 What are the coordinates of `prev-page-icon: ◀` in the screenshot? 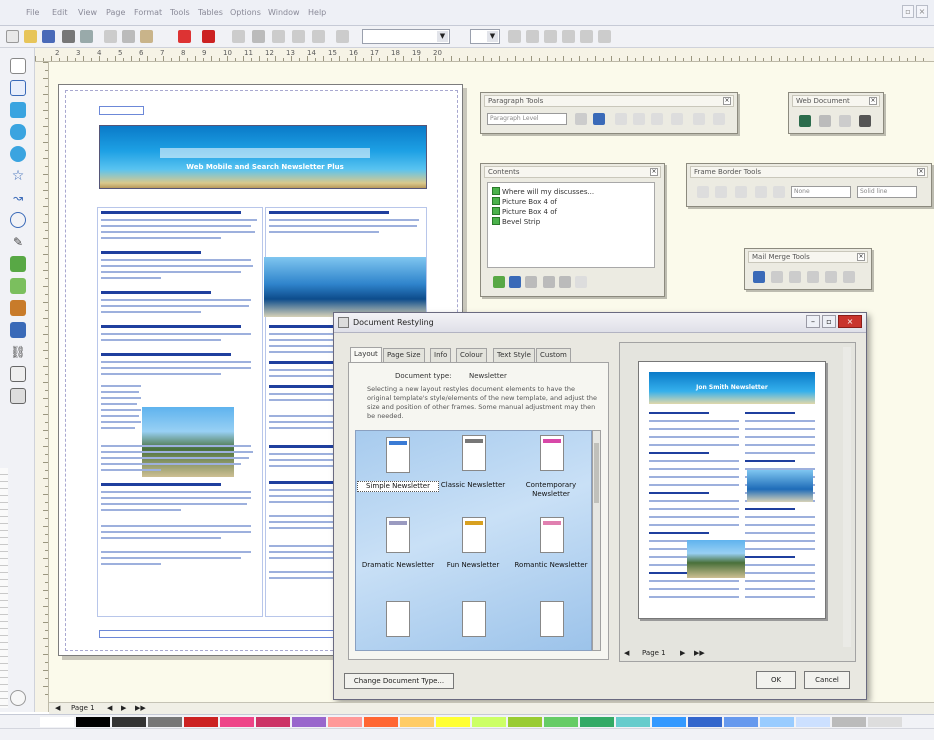 It's located at (109, 708).